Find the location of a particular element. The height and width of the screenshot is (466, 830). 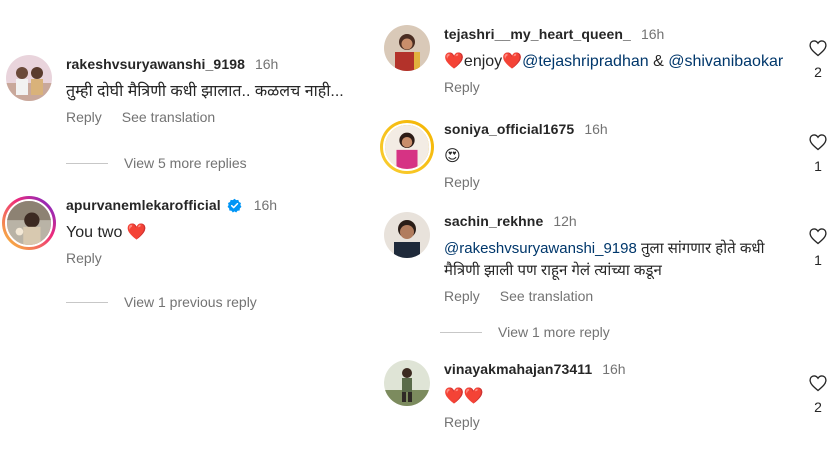

comment-item: soniya_official1675 16h 😍 Reply is located at coordinates (494, 155).